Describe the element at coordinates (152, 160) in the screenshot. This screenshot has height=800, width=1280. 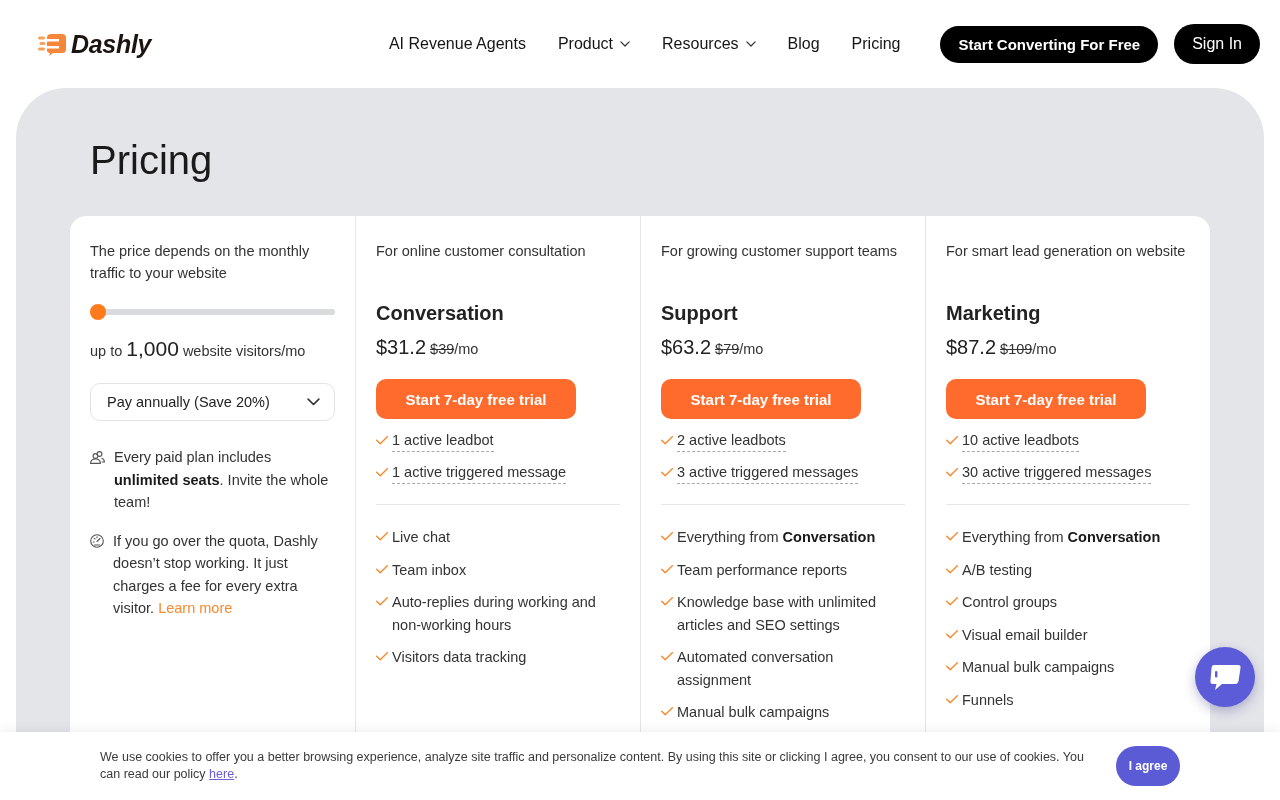
I see `page-title: Pricing` at that location.